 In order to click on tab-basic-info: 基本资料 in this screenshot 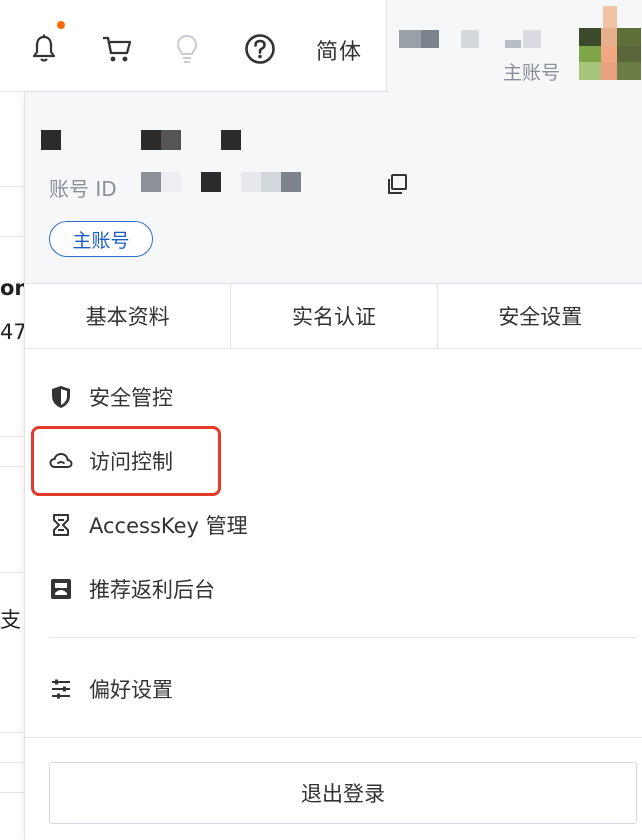, I will do `click(128, 316)`.